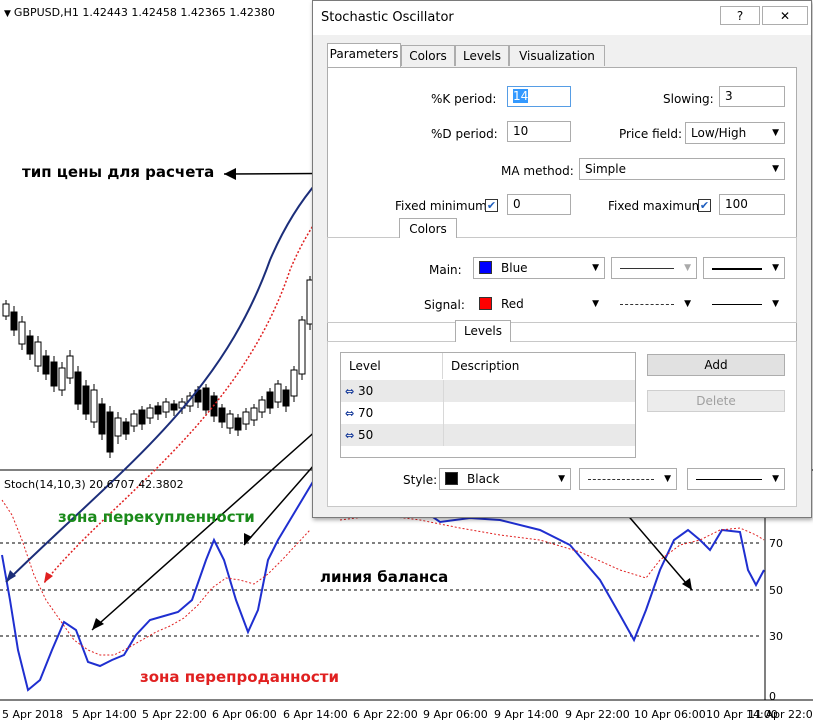 Image resolution: width=813 pixels, height=727 pixels. Describe the element at coordinates (94, 484) in the screenshot. I see `stochastic-label: Stoch(14,10,3) 20.6707 42.3802` at that location.